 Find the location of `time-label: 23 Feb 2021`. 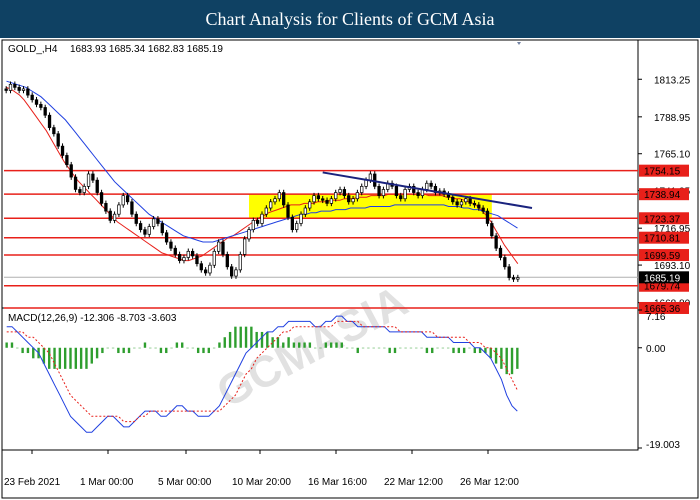

time-label: 23 Feb 2021 is located at coordinates (32, 482).